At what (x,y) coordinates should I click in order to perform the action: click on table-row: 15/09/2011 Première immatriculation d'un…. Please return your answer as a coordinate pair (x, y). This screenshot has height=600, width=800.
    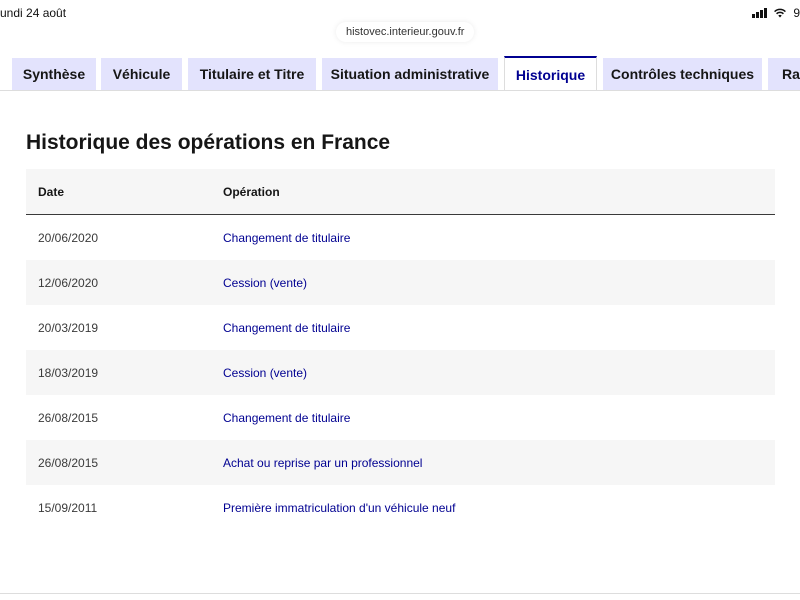
    Looking at the image, I should click on (400, 507).